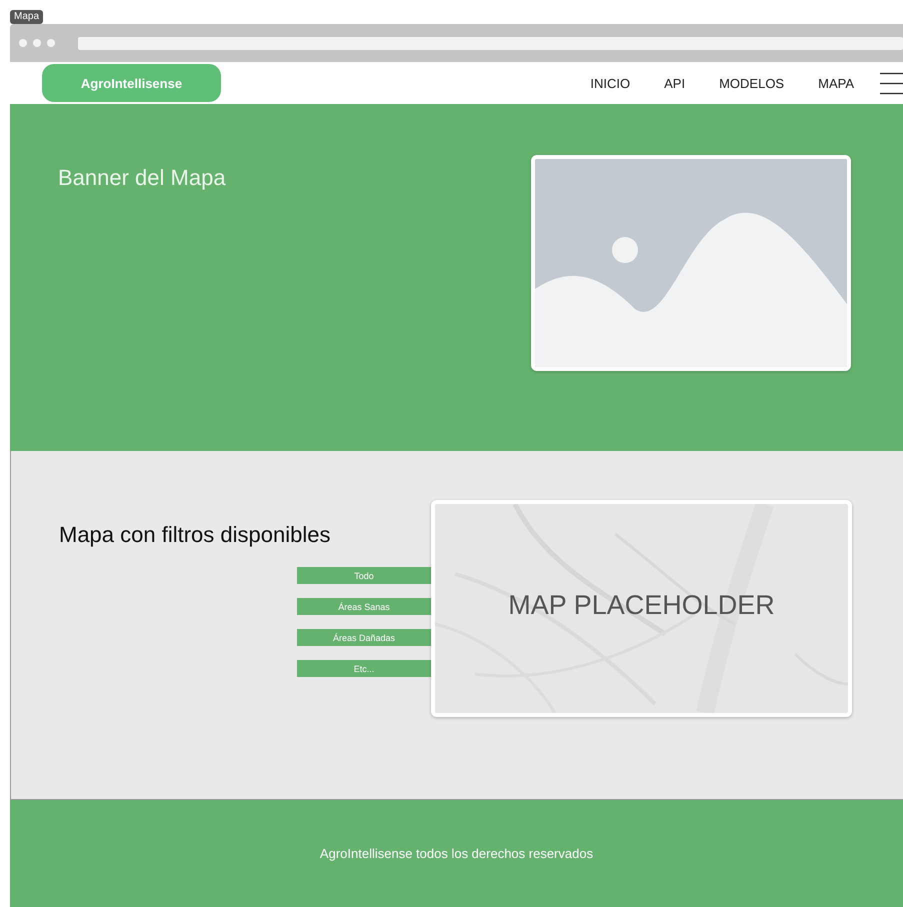 Image resolution: width=903 pixels, height=907 pixels. What do you see at coordinates (364, 637) in the screenshot?
I see `filter-button: Áreas Dañadas` at bounding box center [364, 637].